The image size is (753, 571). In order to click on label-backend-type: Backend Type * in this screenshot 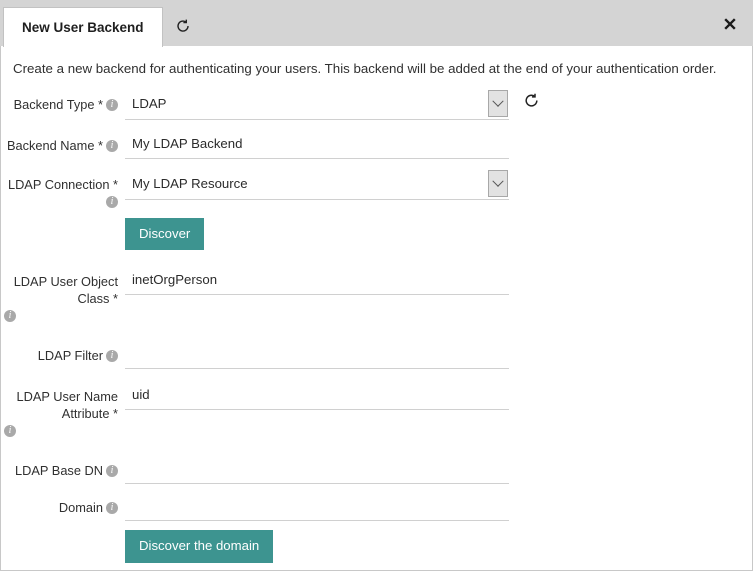, I will do `click(63, 100)`.